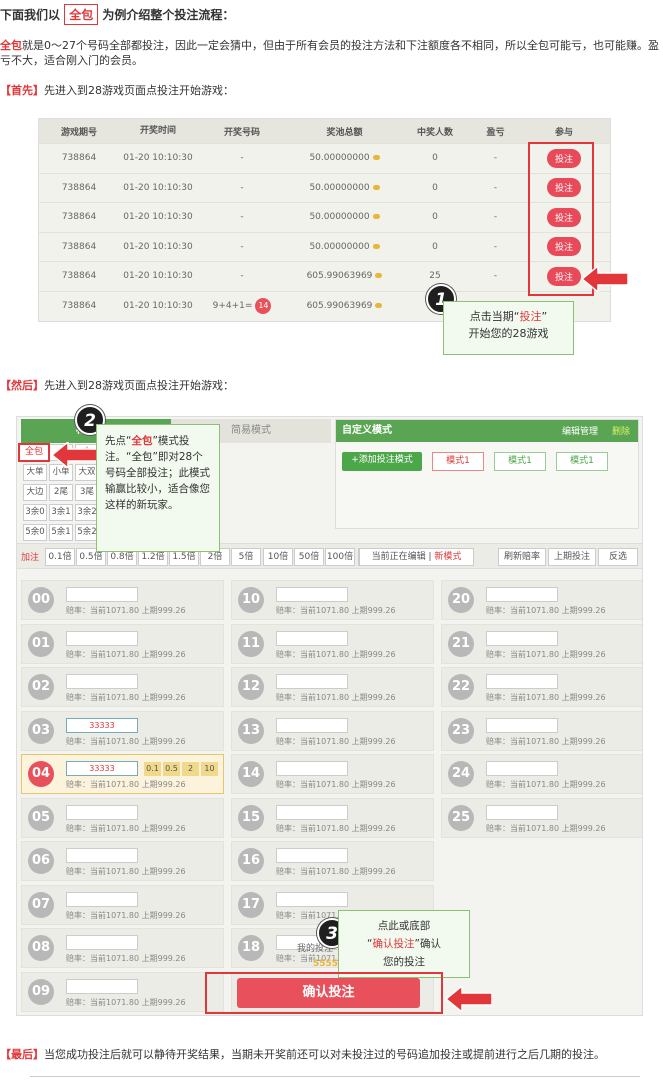 The image size is (663, 1087). Describe the element at coordinates (324, 276) in the screenshot. I see `table-row: 738864 01-20 10:10:30-605.99063969 25- 投注` at that location.